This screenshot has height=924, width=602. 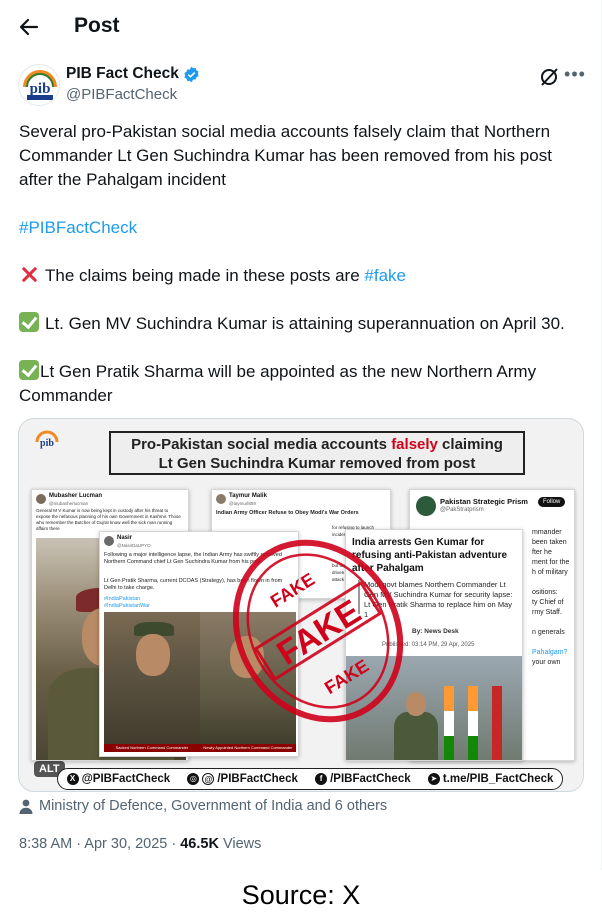 What do you see at coordinates (346, 677) in the screenshot?
I see `stamp-word-bottom: FAKE` at bounding box center [346, 677].